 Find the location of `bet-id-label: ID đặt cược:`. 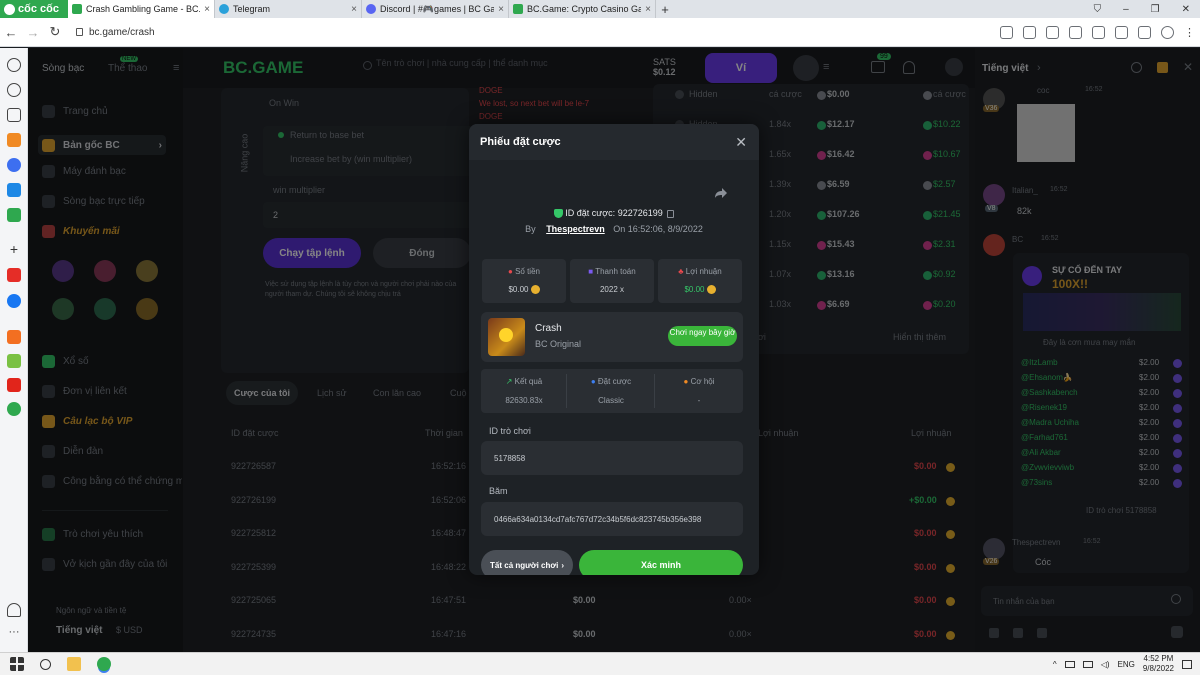

bet-id-label: ID đặt cược: is located at coordinates (590, 213).